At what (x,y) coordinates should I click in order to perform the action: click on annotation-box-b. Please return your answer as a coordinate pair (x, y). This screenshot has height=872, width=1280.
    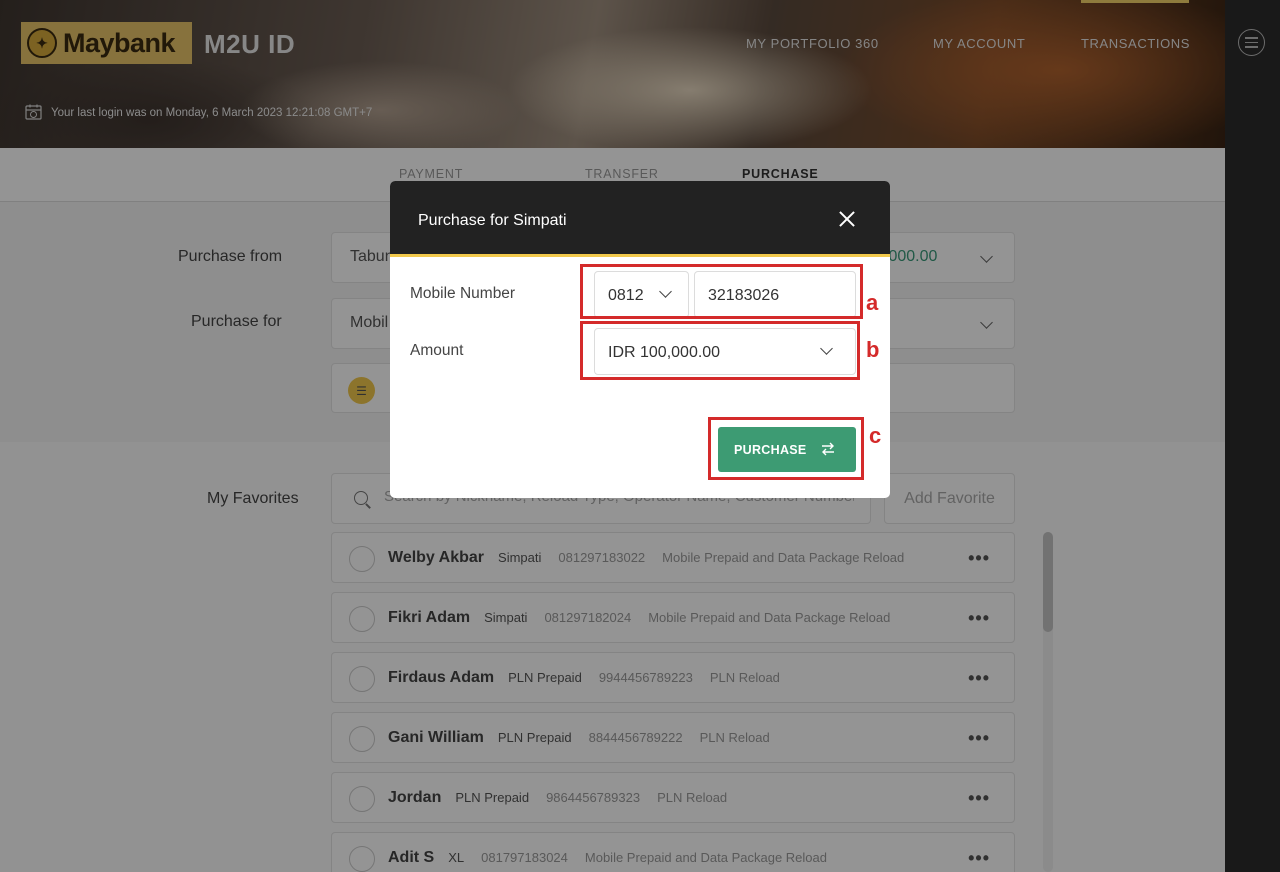
    Looking at the image, I should click on (720, 350).